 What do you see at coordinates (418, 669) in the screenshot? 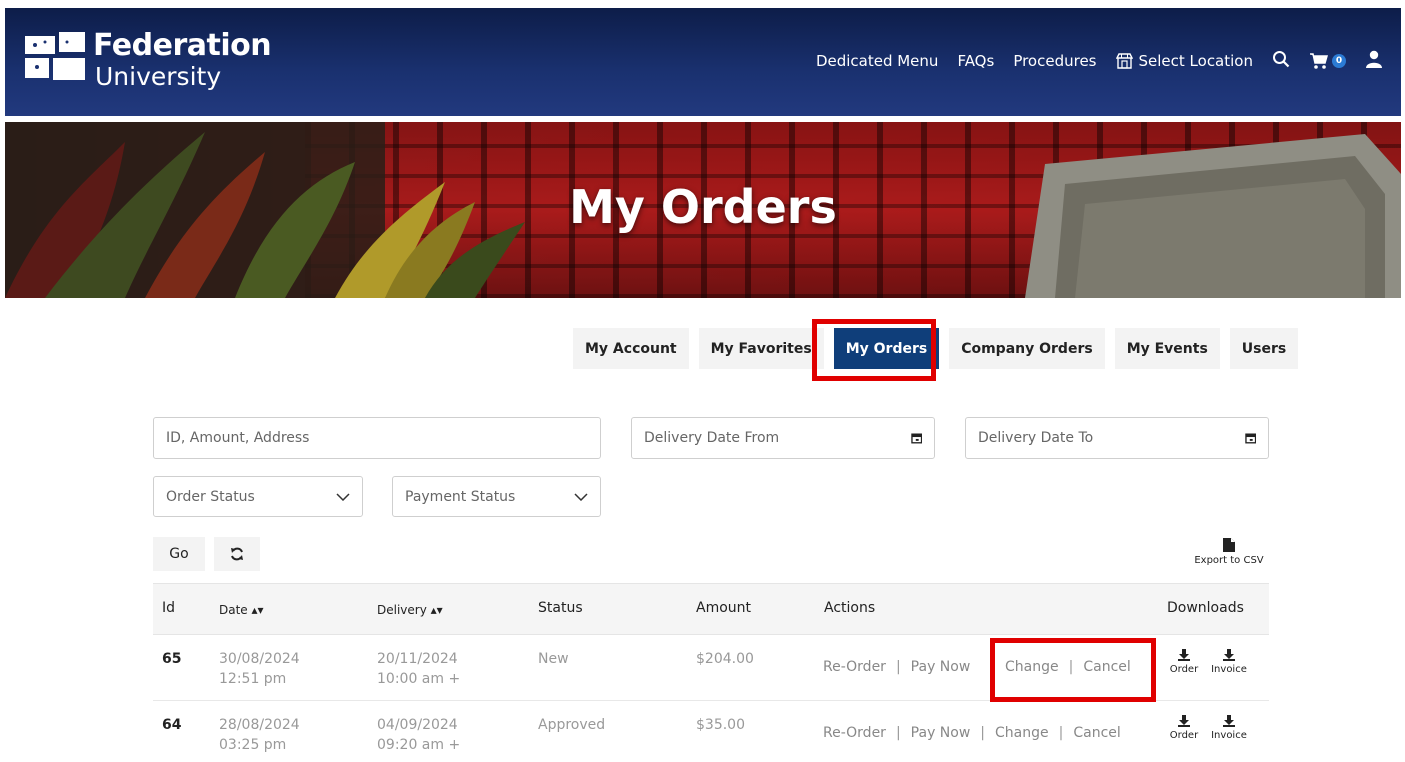
I see `delivery-date: 20/11/2024 10:00 am +` at bounding box center [418, 669].